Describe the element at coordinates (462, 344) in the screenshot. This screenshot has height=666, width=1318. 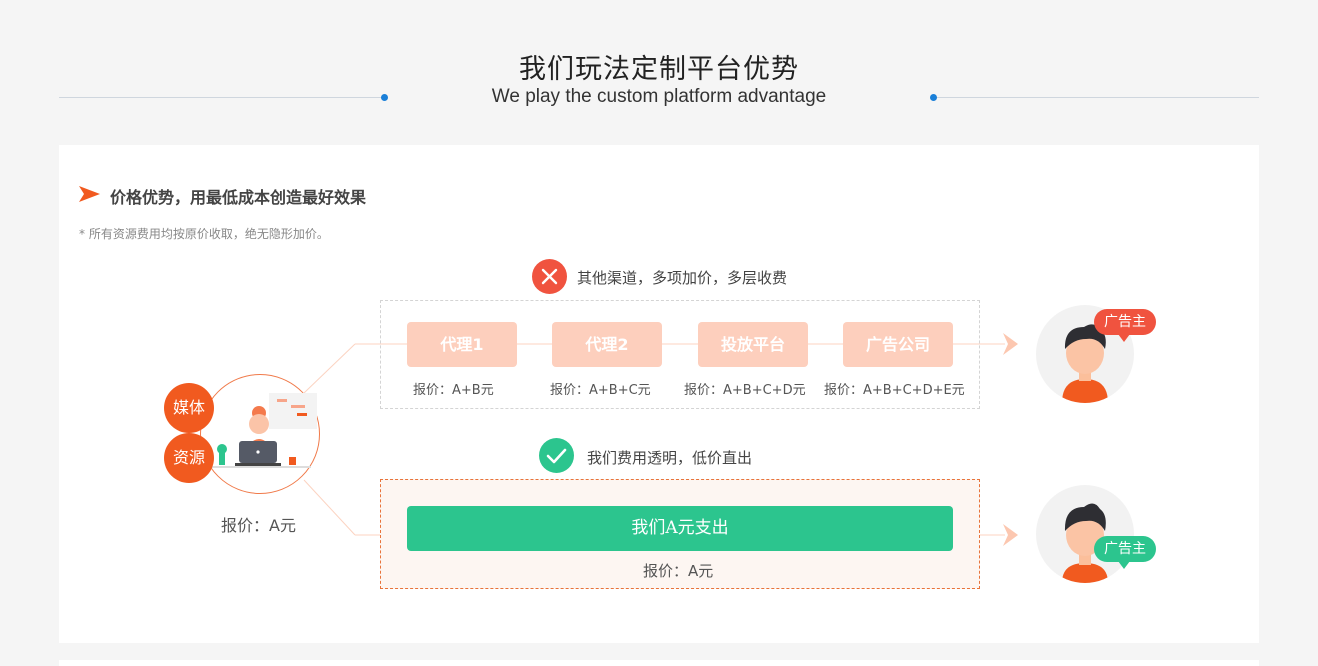
I see `chip-agent-1: 代理1` at that location.